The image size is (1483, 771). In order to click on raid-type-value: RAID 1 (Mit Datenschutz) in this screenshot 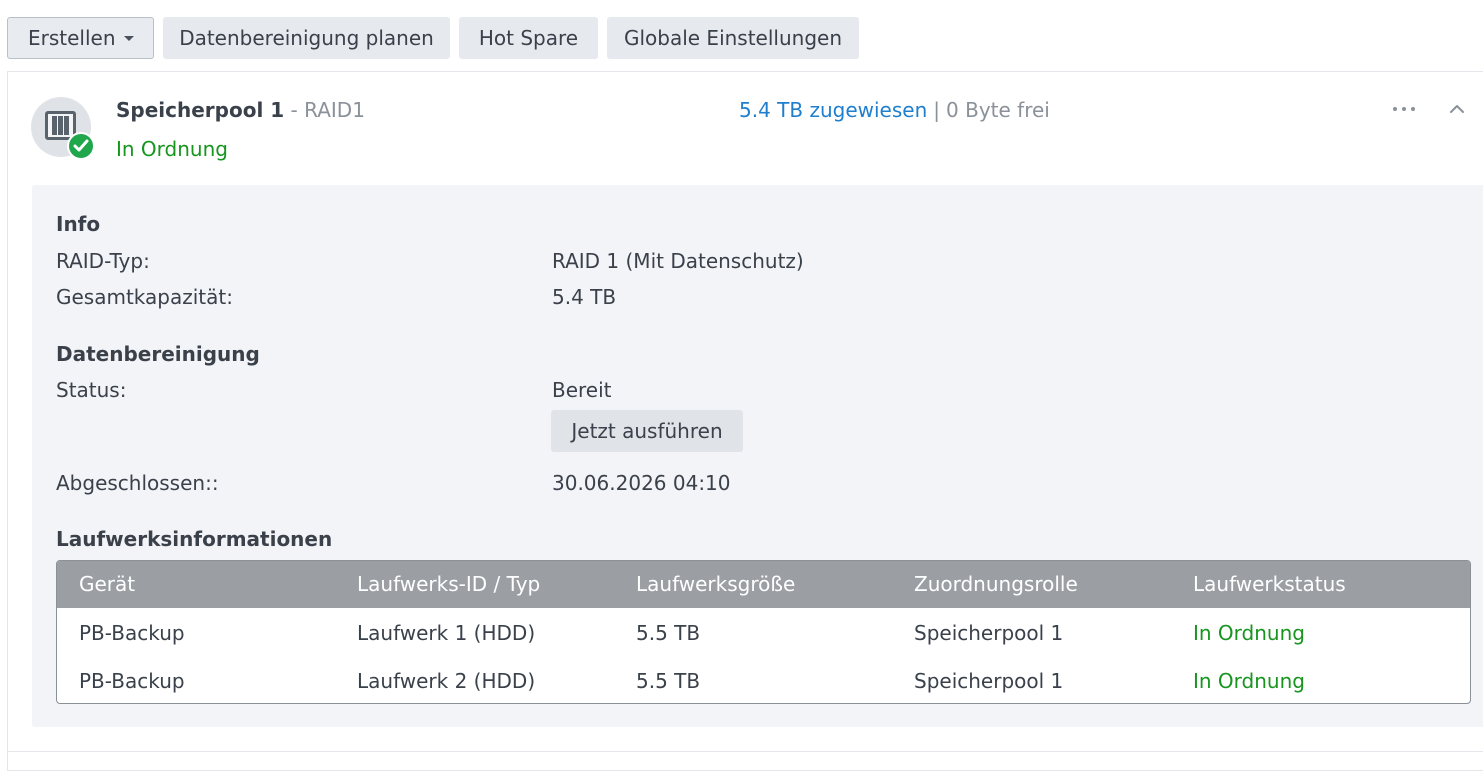, I will do `click(678, 261)`.